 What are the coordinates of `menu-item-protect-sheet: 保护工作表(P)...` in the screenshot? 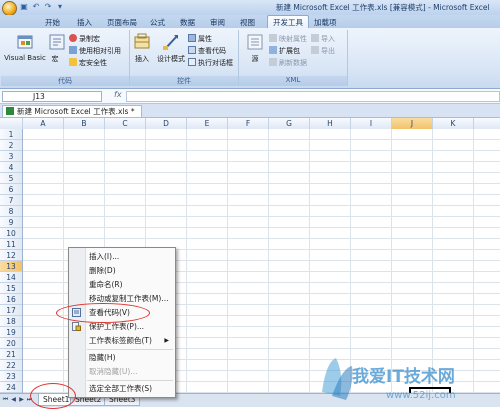 It's located at (122, 326).